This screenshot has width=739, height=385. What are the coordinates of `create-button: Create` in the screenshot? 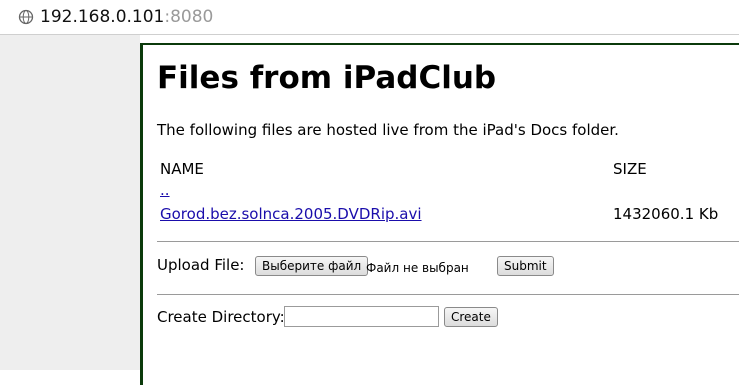 It's located at (471, 317).